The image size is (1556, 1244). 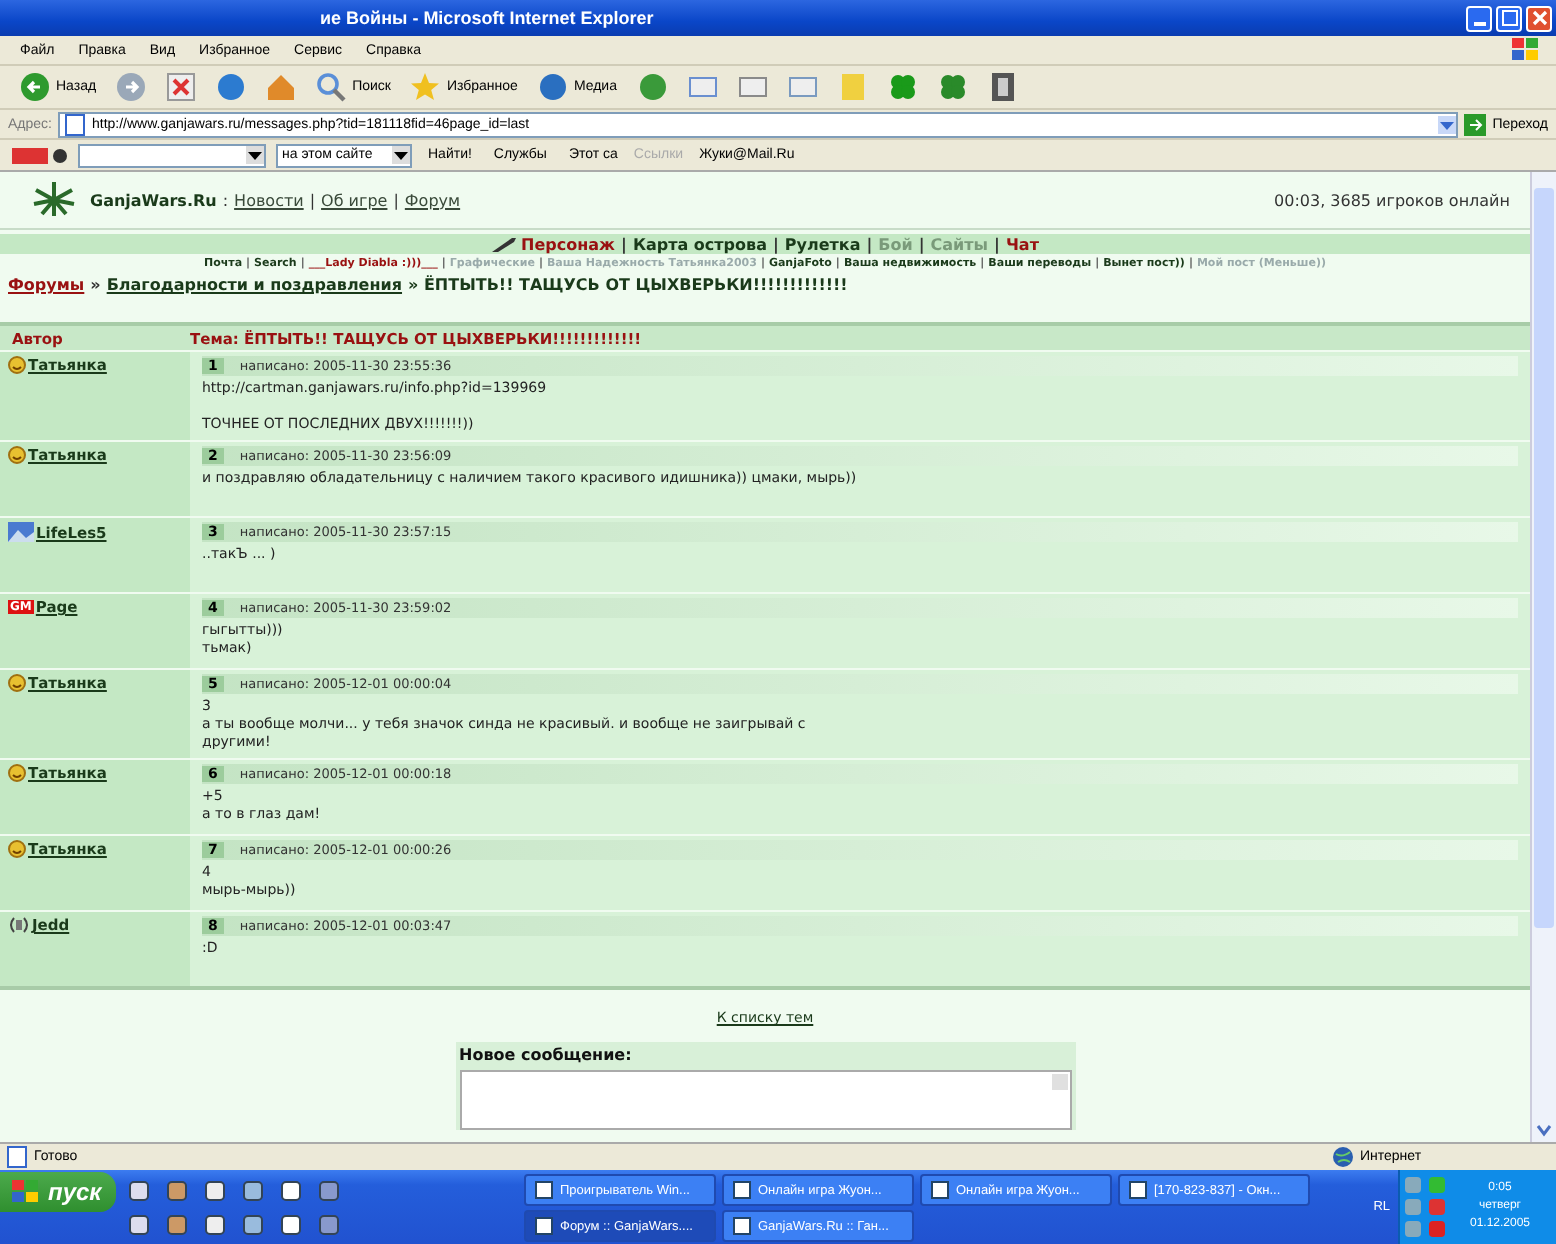 I want to click on note-icon, so click(x=852, y=87).